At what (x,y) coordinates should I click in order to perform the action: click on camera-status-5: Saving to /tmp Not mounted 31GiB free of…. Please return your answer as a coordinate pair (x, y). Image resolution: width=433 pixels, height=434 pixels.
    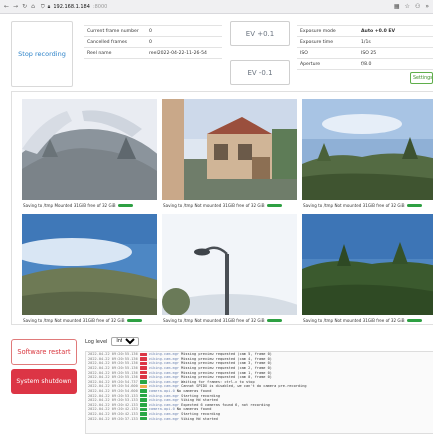
    Looking at the image, I should click on (223, 320).